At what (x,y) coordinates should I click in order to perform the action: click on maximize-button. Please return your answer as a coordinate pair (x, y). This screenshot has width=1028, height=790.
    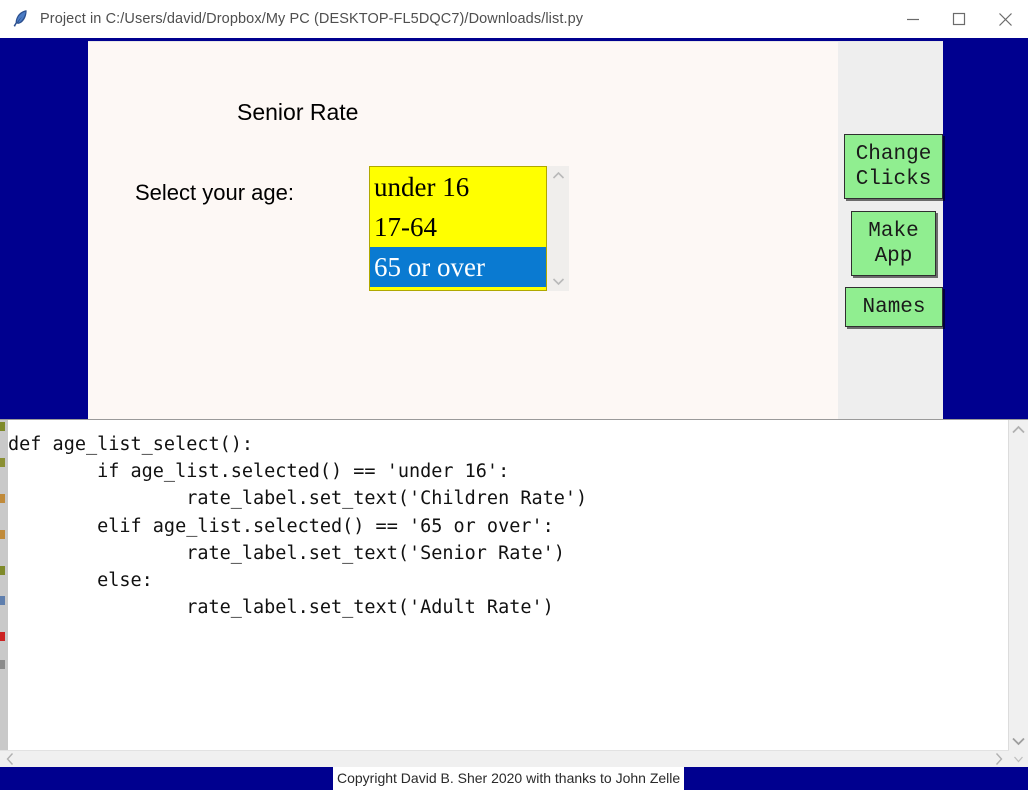
    Looking at the image, I should click on (959, 19).